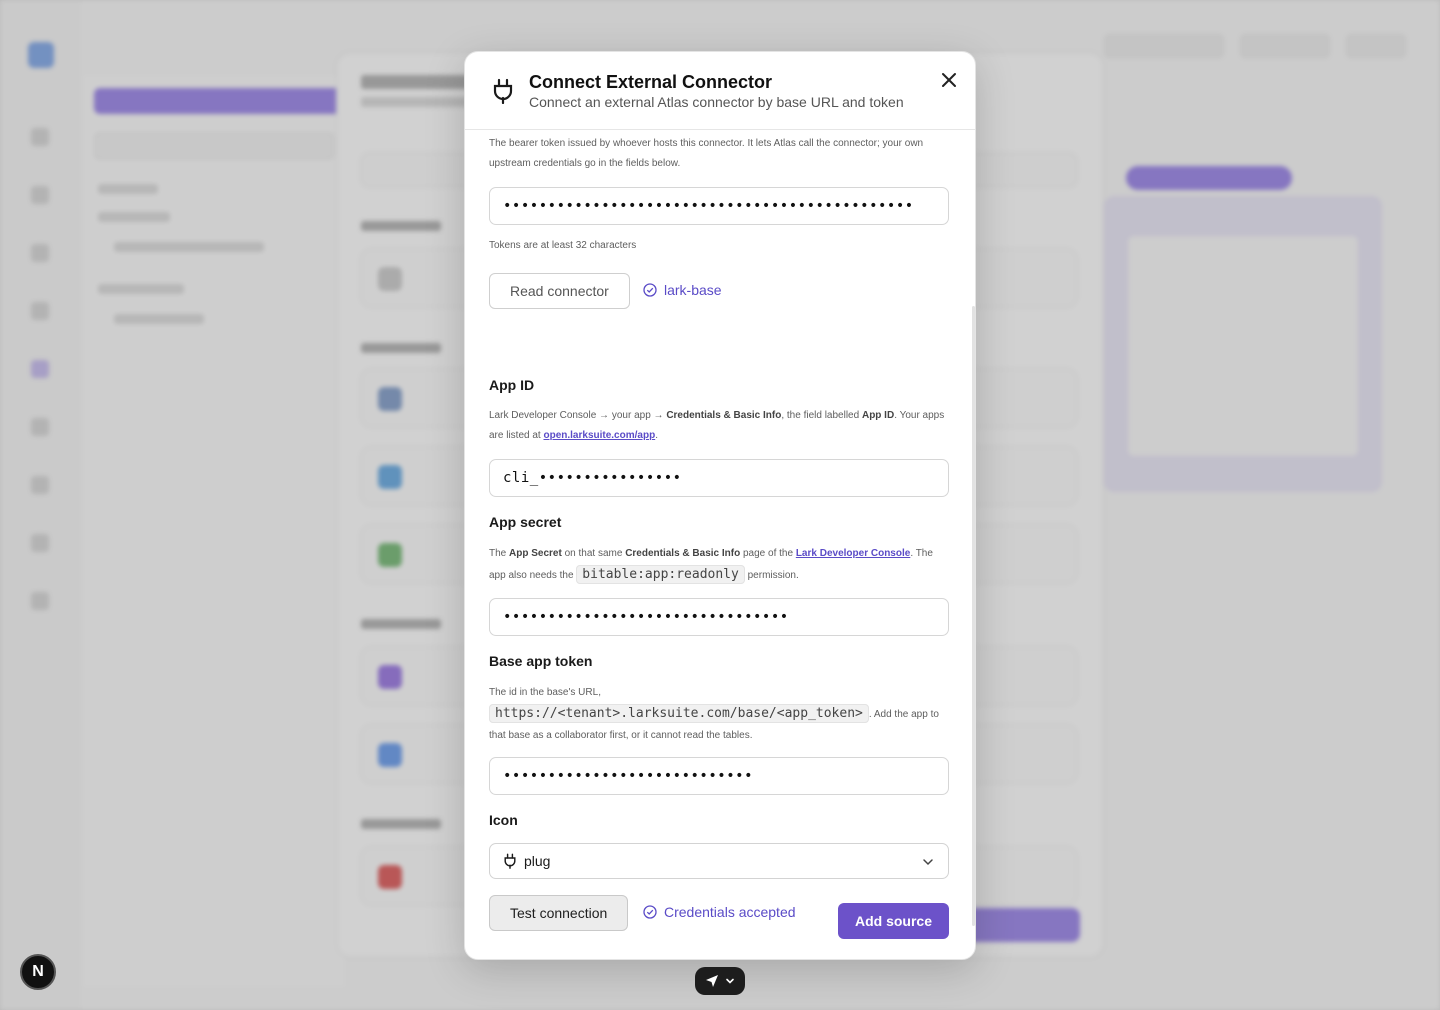 The width and height of the screenshot is (1440, 1010). I want to click on help-text: , the field labelled, so click(821, 415).